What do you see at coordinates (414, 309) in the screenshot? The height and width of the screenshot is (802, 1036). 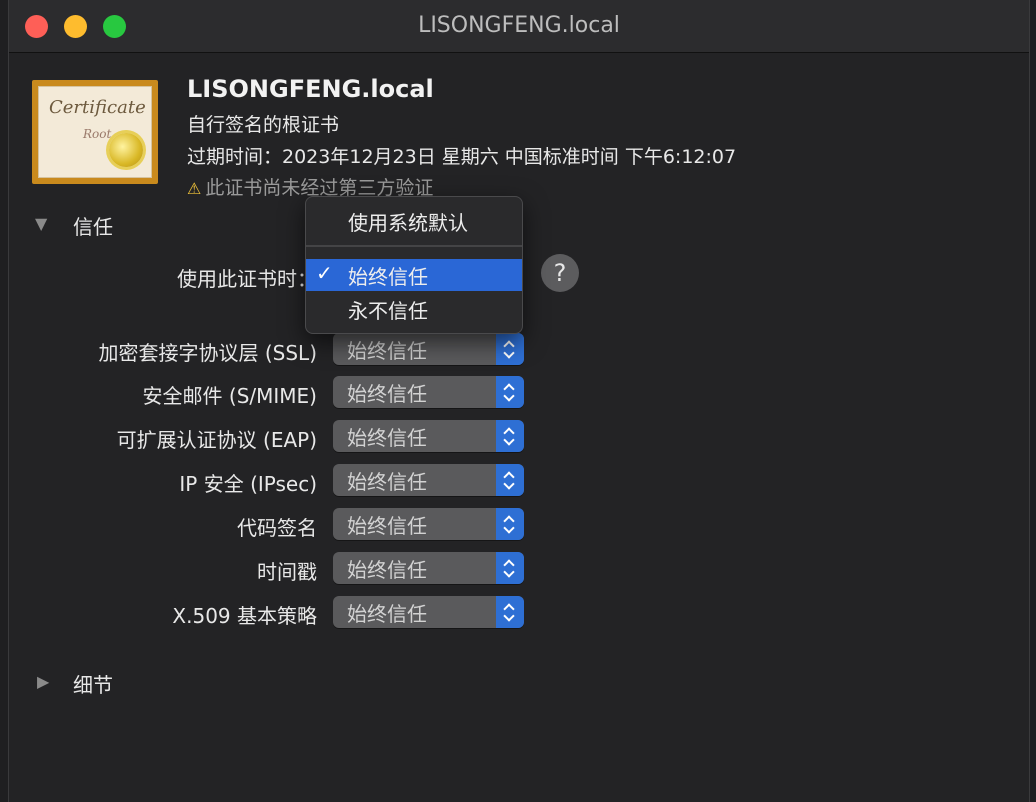 I see `menu-item-never-trust: 永不信任` at bounding box center [414, 309].